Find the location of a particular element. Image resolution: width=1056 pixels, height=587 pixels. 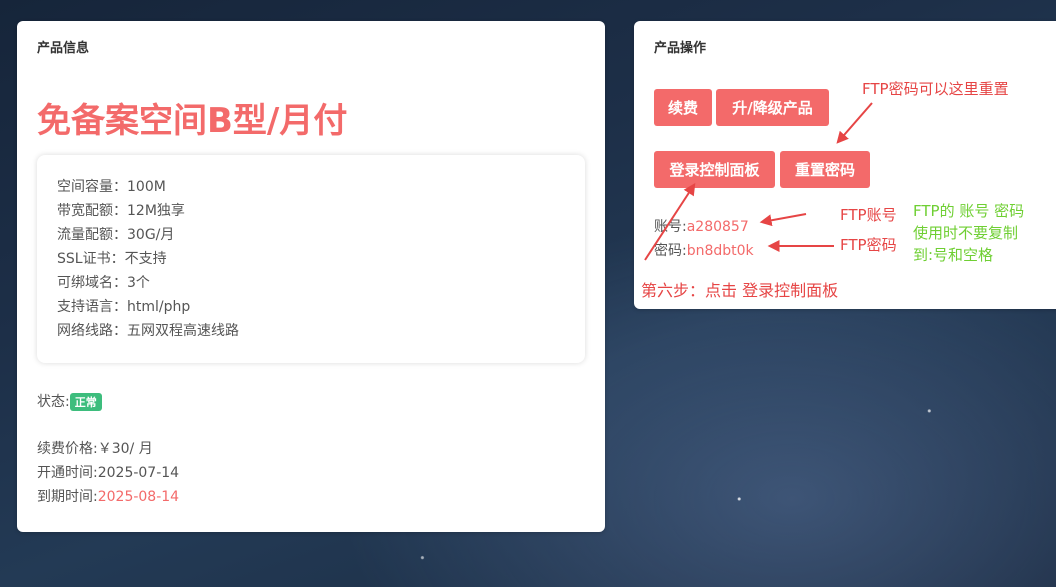

ftp-account-annotation: FTP账号 is located at coordinates (868, 215).